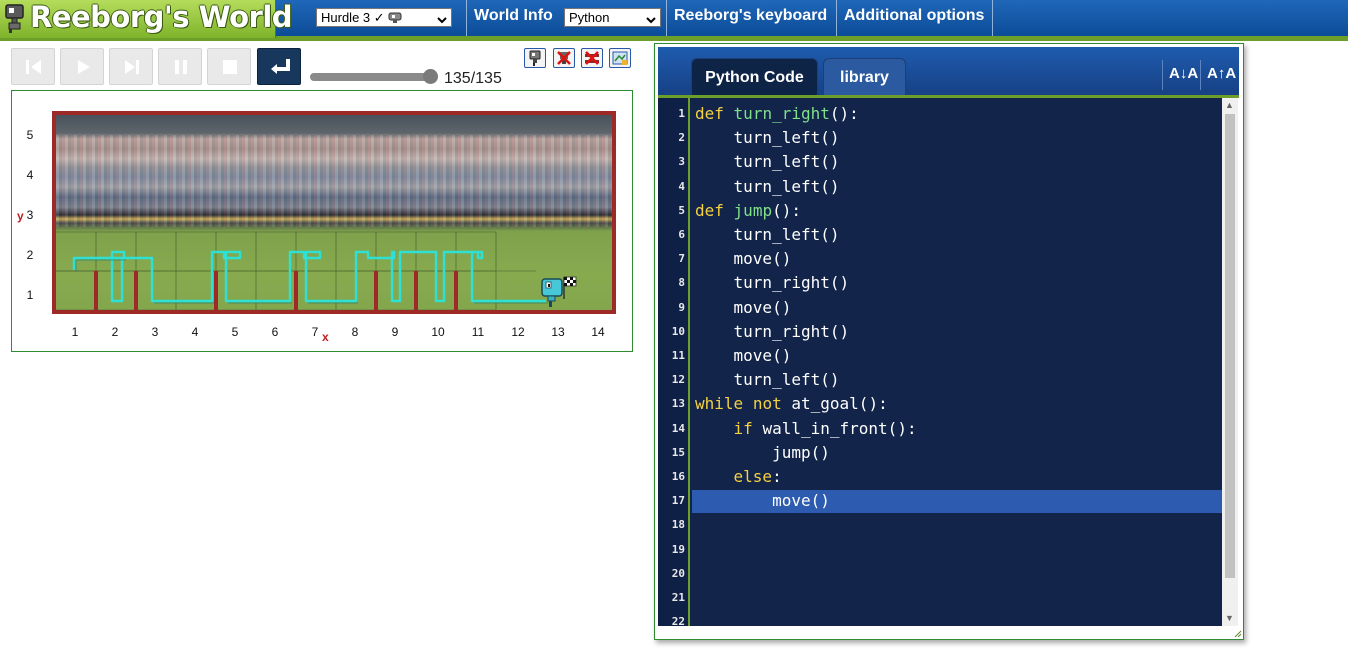  Describe the element at coordinates (678, 331) in the screenshot. I see `line-number: 10` at that location.